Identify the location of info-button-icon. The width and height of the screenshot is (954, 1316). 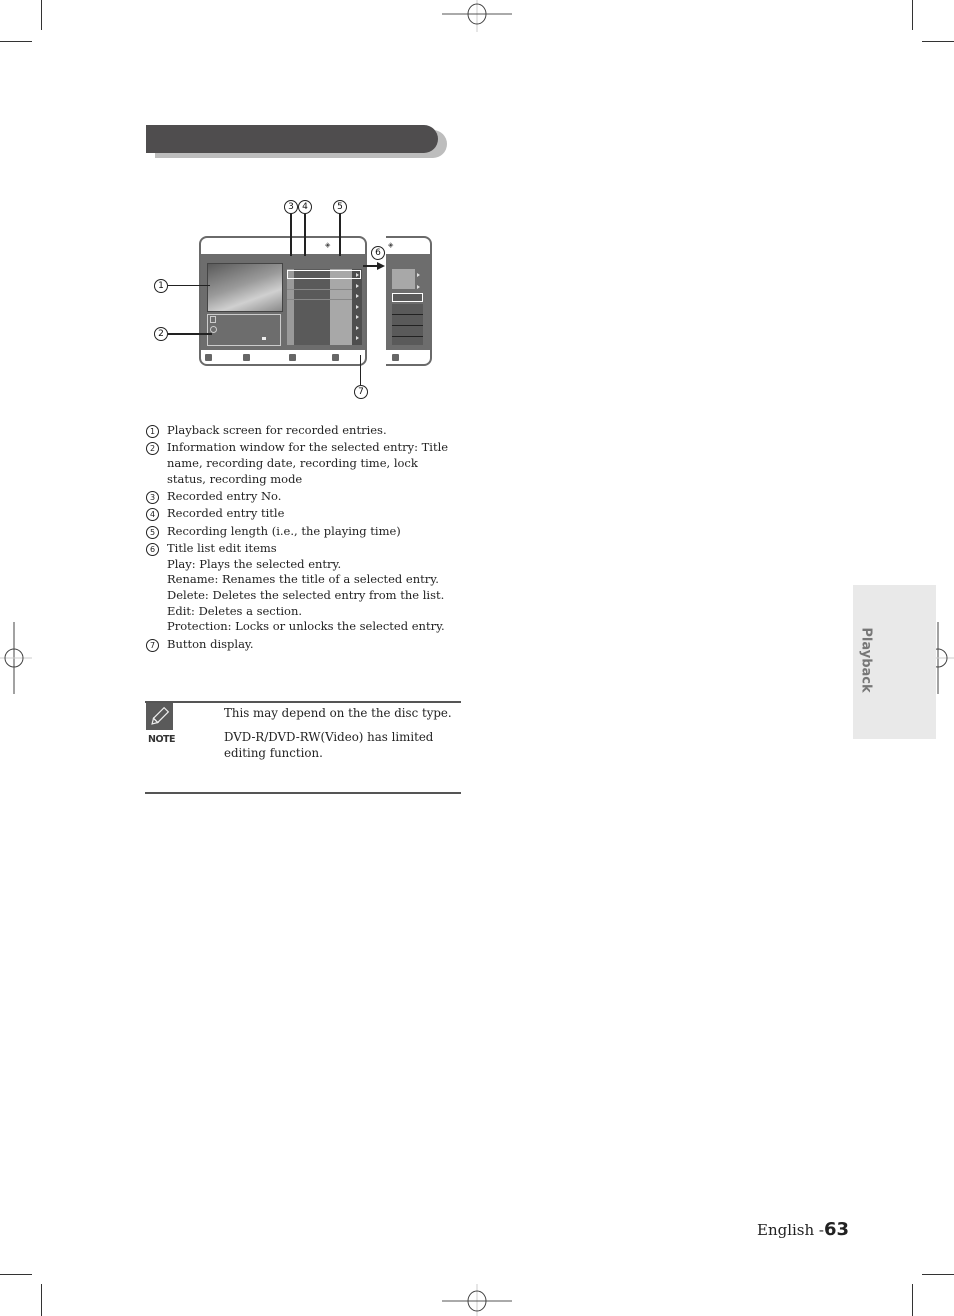
(208, 357).